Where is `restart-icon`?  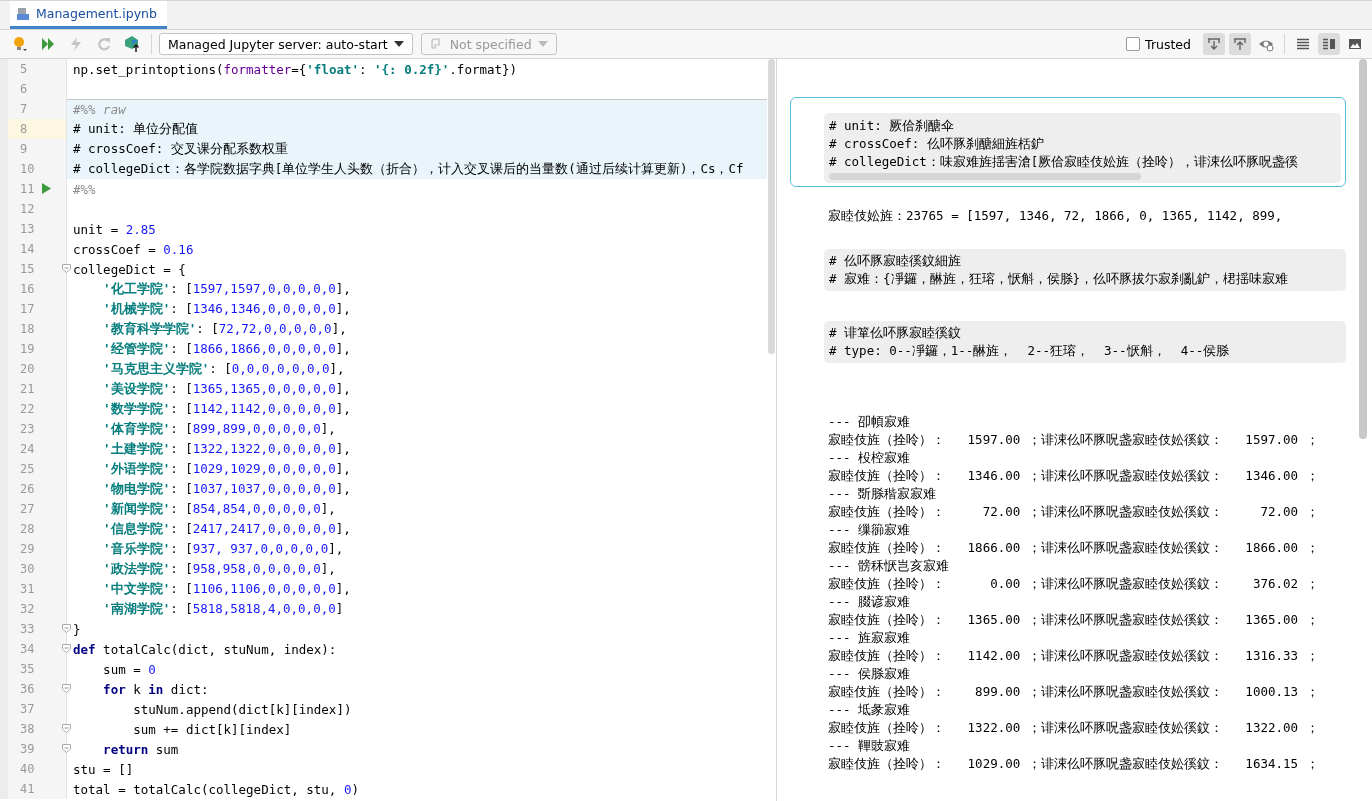
restart-icon is located at coordinates (104, 44).